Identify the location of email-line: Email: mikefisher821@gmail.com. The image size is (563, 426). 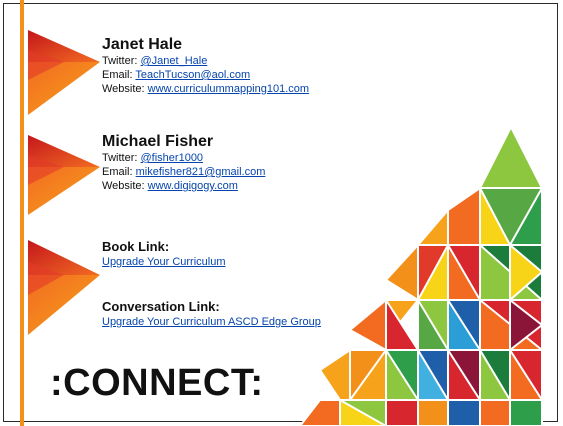
(183, 172).